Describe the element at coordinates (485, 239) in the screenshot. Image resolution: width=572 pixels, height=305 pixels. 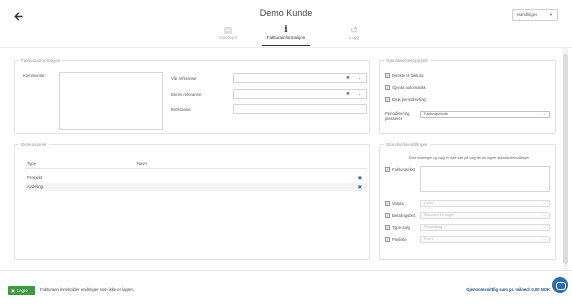
I see `price-list-select: Pris 1 ⌄` at that location.